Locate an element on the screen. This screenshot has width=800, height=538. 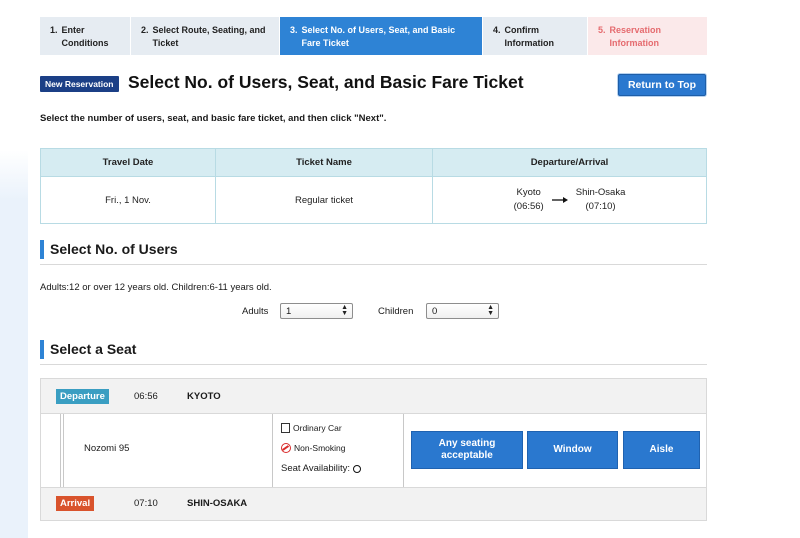
from-station-name: Kyoto is located at coordinates (528, 192).